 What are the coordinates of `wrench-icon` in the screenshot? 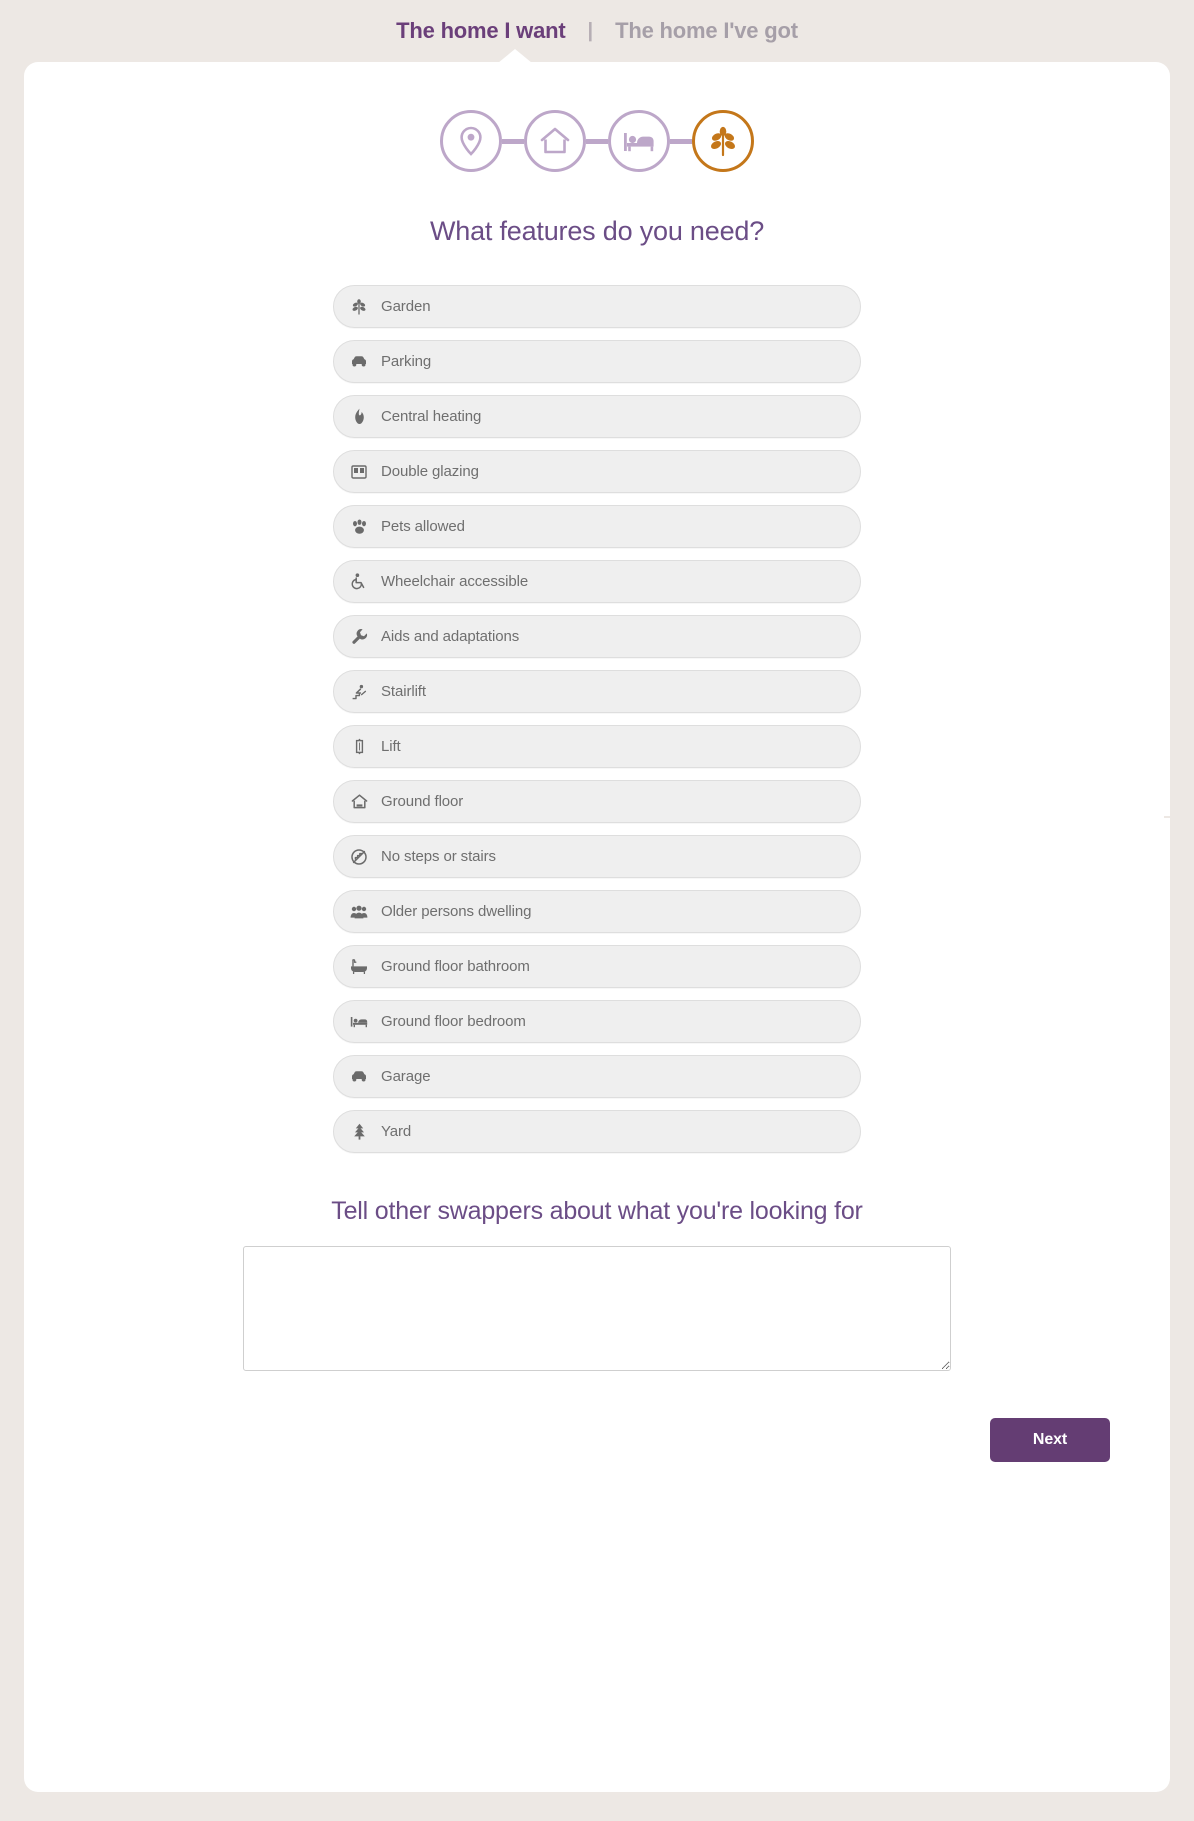 It's located at (359, 637).